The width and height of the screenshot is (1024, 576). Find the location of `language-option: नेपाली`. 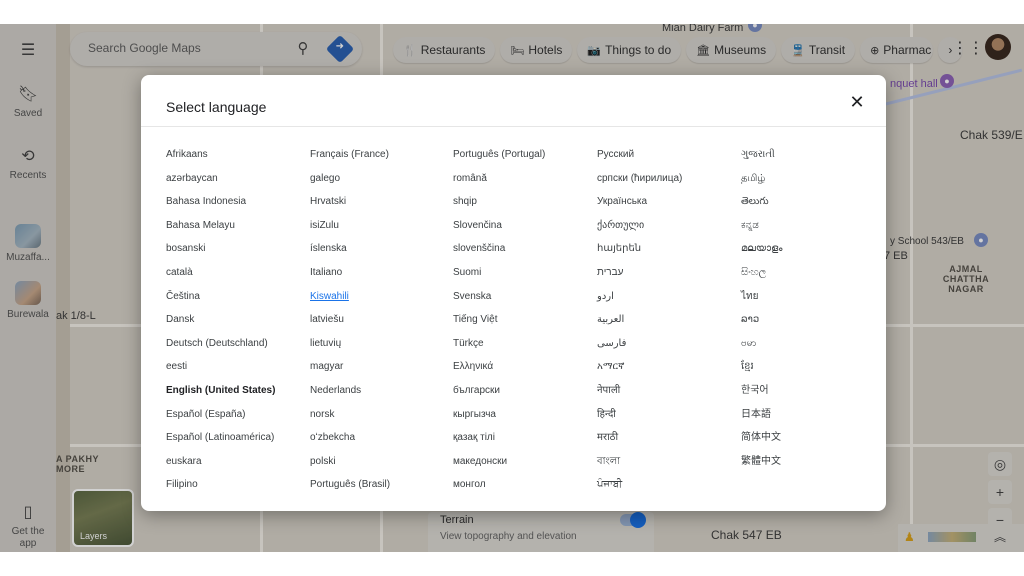

language-option: नेपाली is located at coordinates (667, 391).